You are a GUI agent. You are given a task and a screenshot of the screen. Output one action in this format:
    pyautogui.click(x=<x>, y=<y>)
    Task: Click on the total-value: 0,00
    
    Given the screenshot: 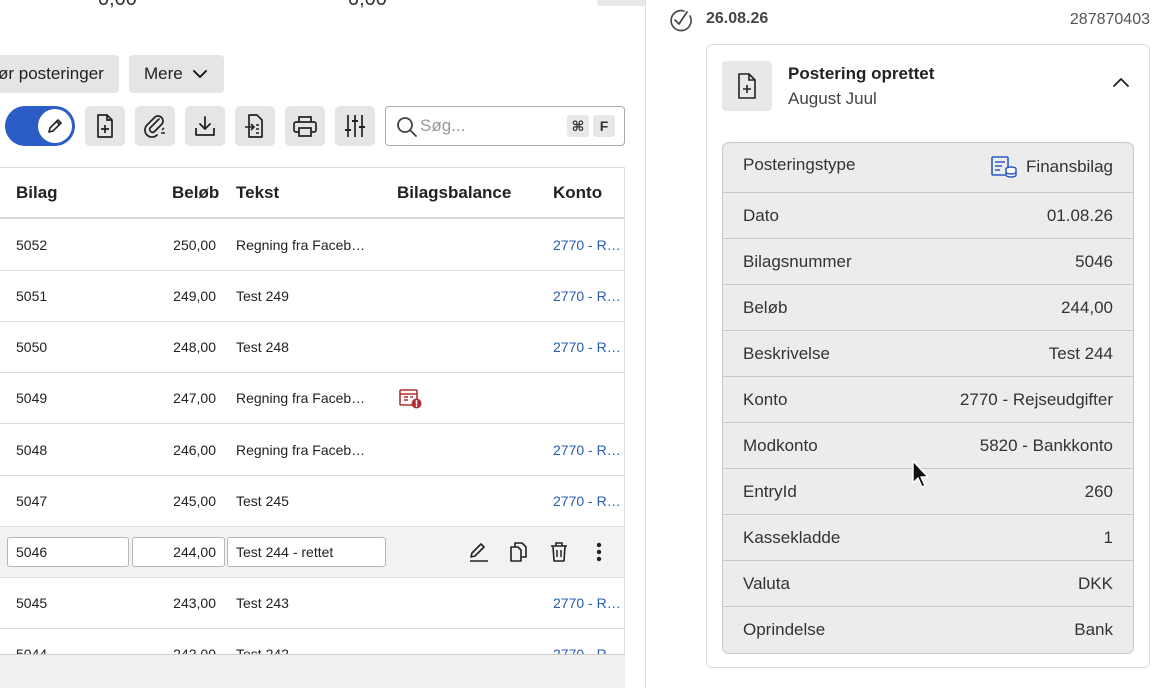 What is the action you would take?
    pyautogui.click(x=117, y=5)
    